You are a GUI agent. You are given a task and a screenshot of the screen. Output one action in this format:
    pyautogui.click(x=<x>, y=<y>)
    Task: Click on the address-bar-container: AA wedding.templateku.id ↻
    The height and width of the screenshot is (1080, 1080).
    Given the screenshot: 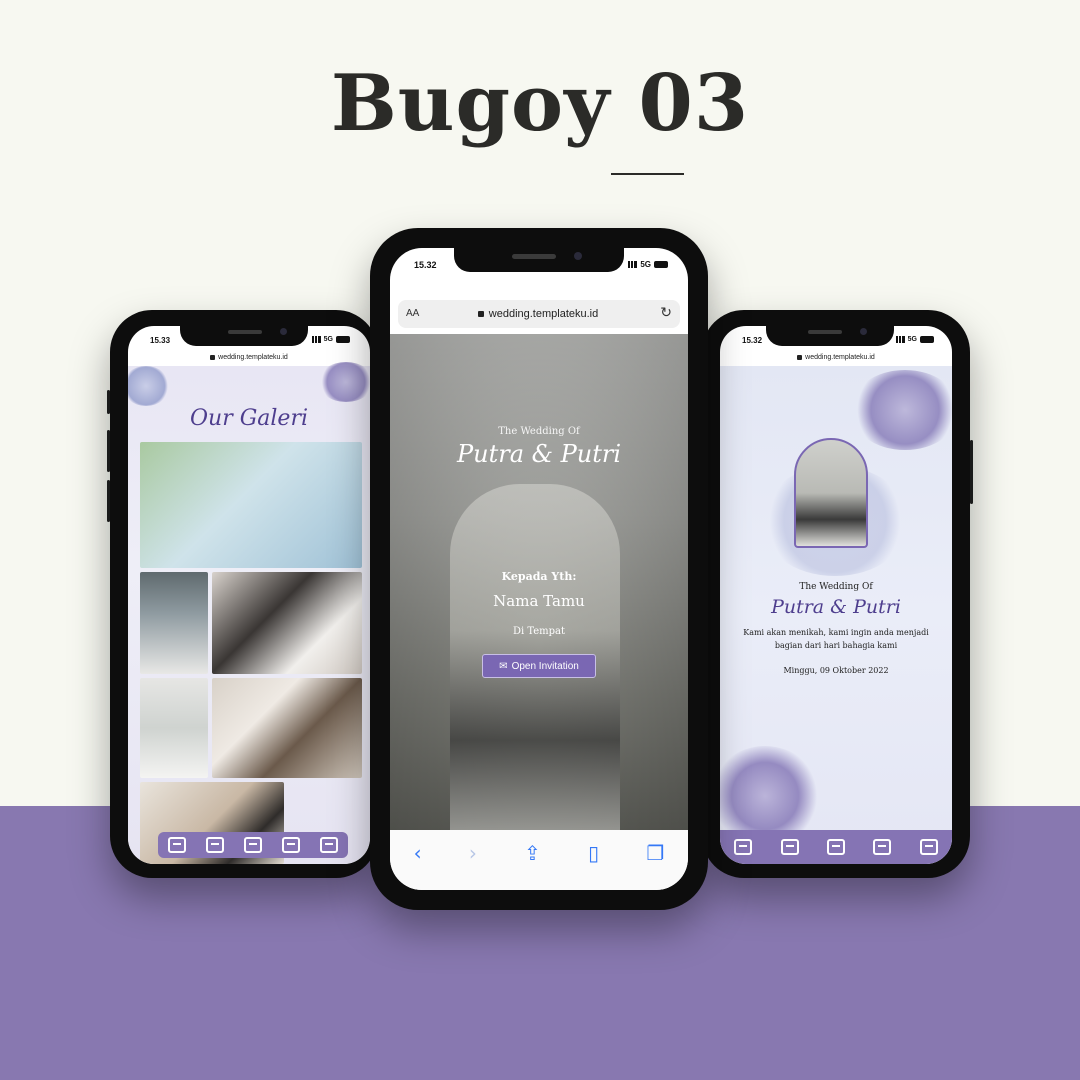 What is the action you would take?
    pyautogui.click(x=539, y=314)
    